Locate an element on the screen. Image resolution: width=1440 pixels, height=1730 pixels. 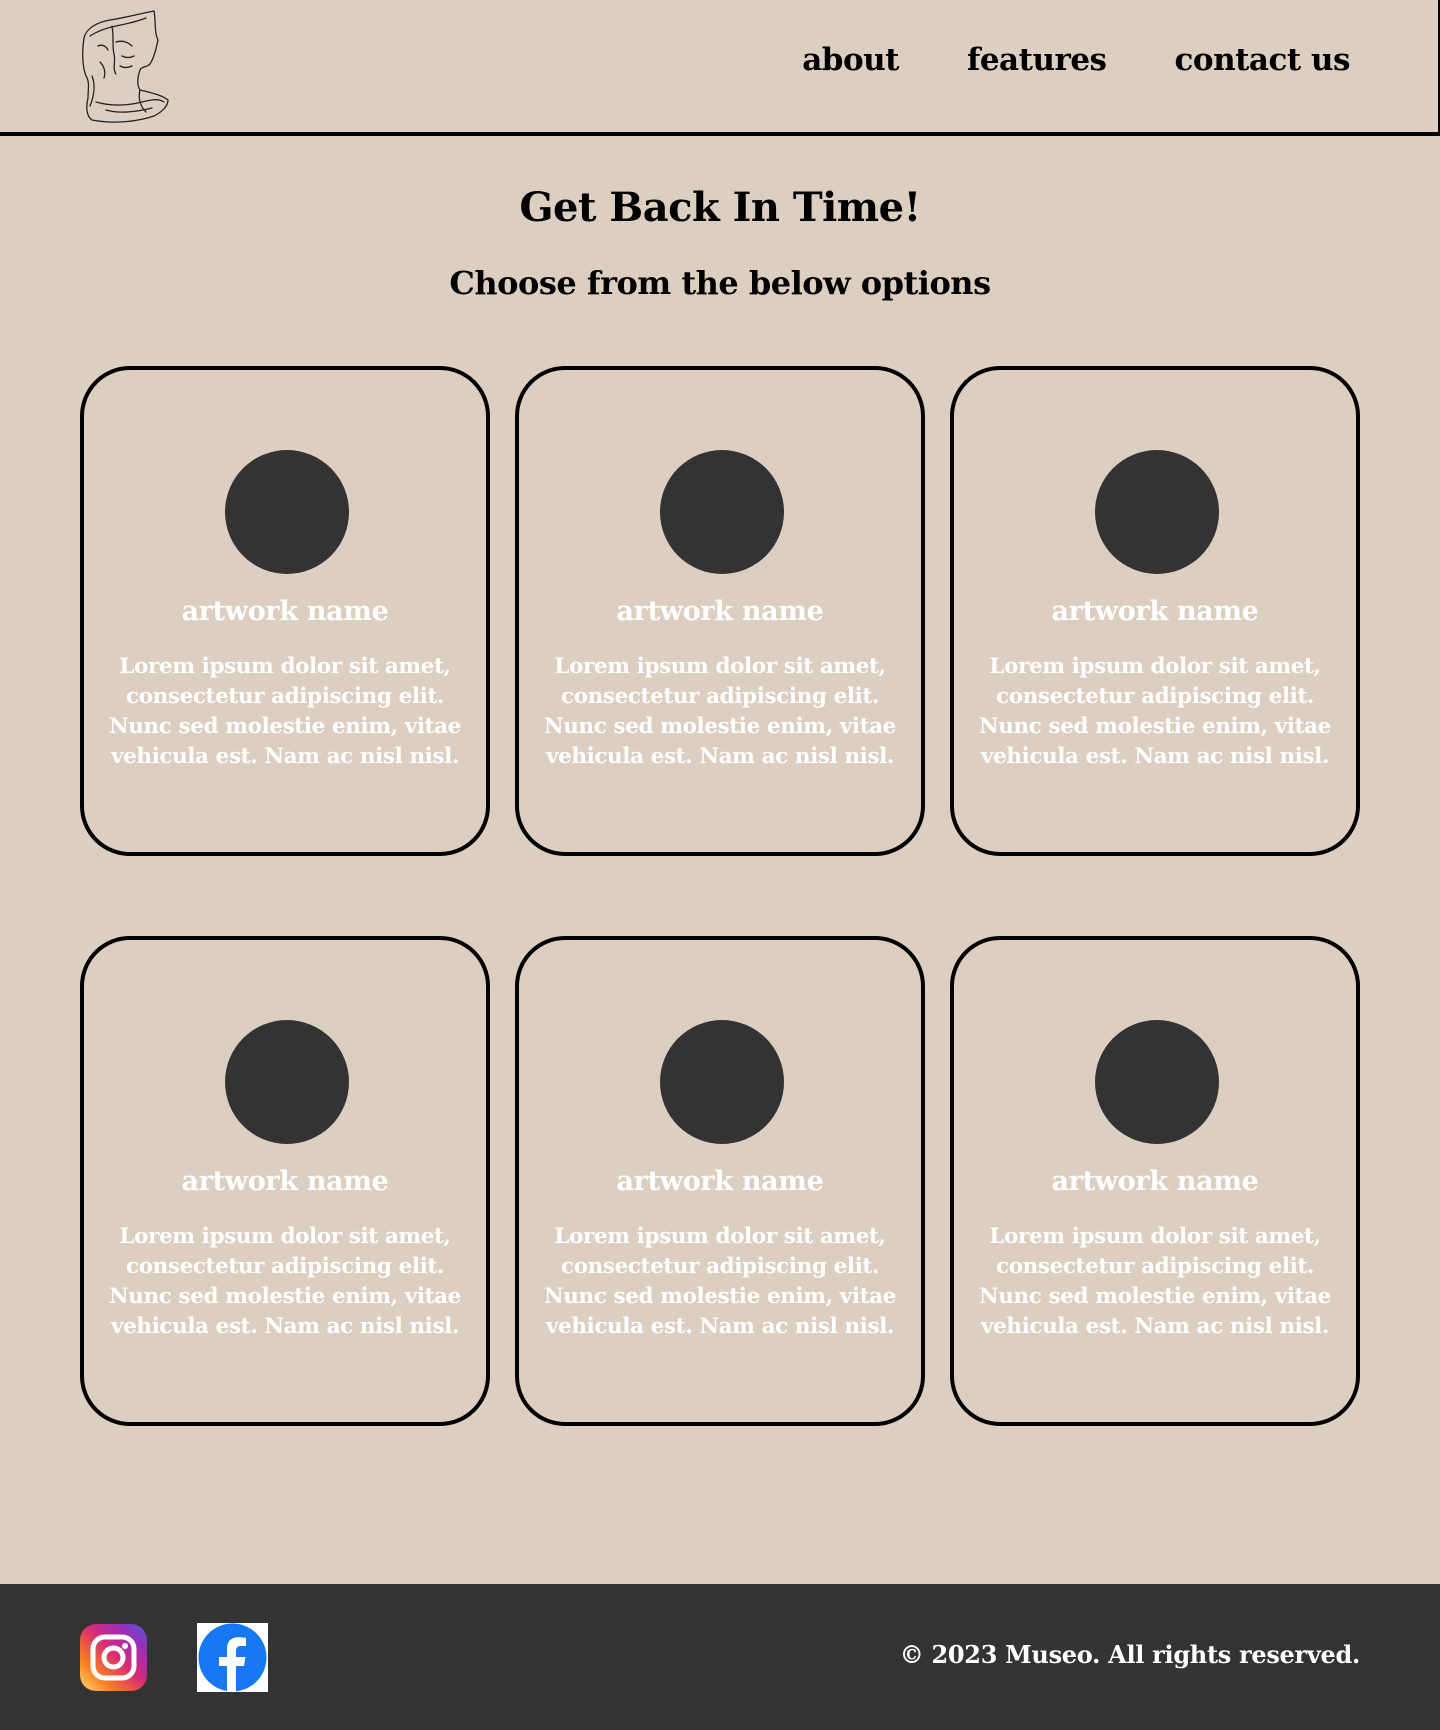
page-title: Get Back In Time! is located at coordinates (720, 207).